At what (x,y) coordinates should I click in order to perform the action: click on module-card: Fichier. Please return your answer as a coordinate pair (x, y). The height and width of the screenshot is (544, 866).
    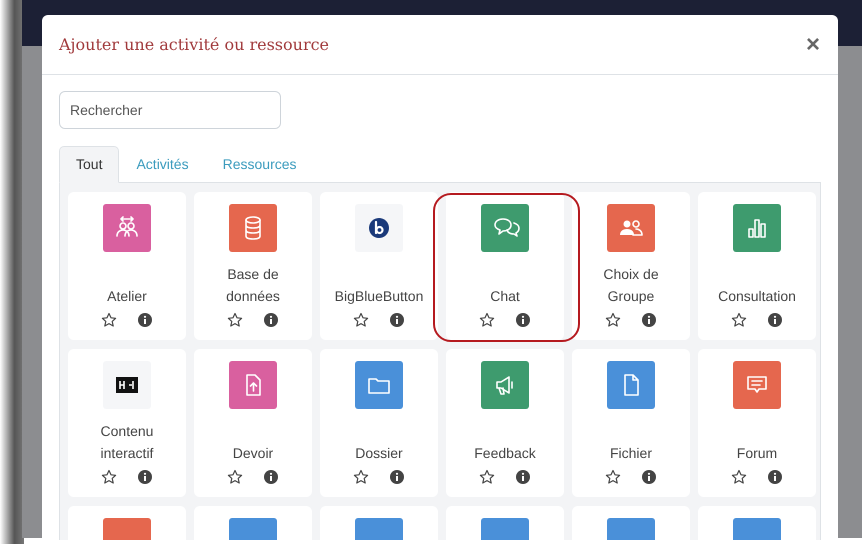
    Looking at the image, I should click on (631, 423).